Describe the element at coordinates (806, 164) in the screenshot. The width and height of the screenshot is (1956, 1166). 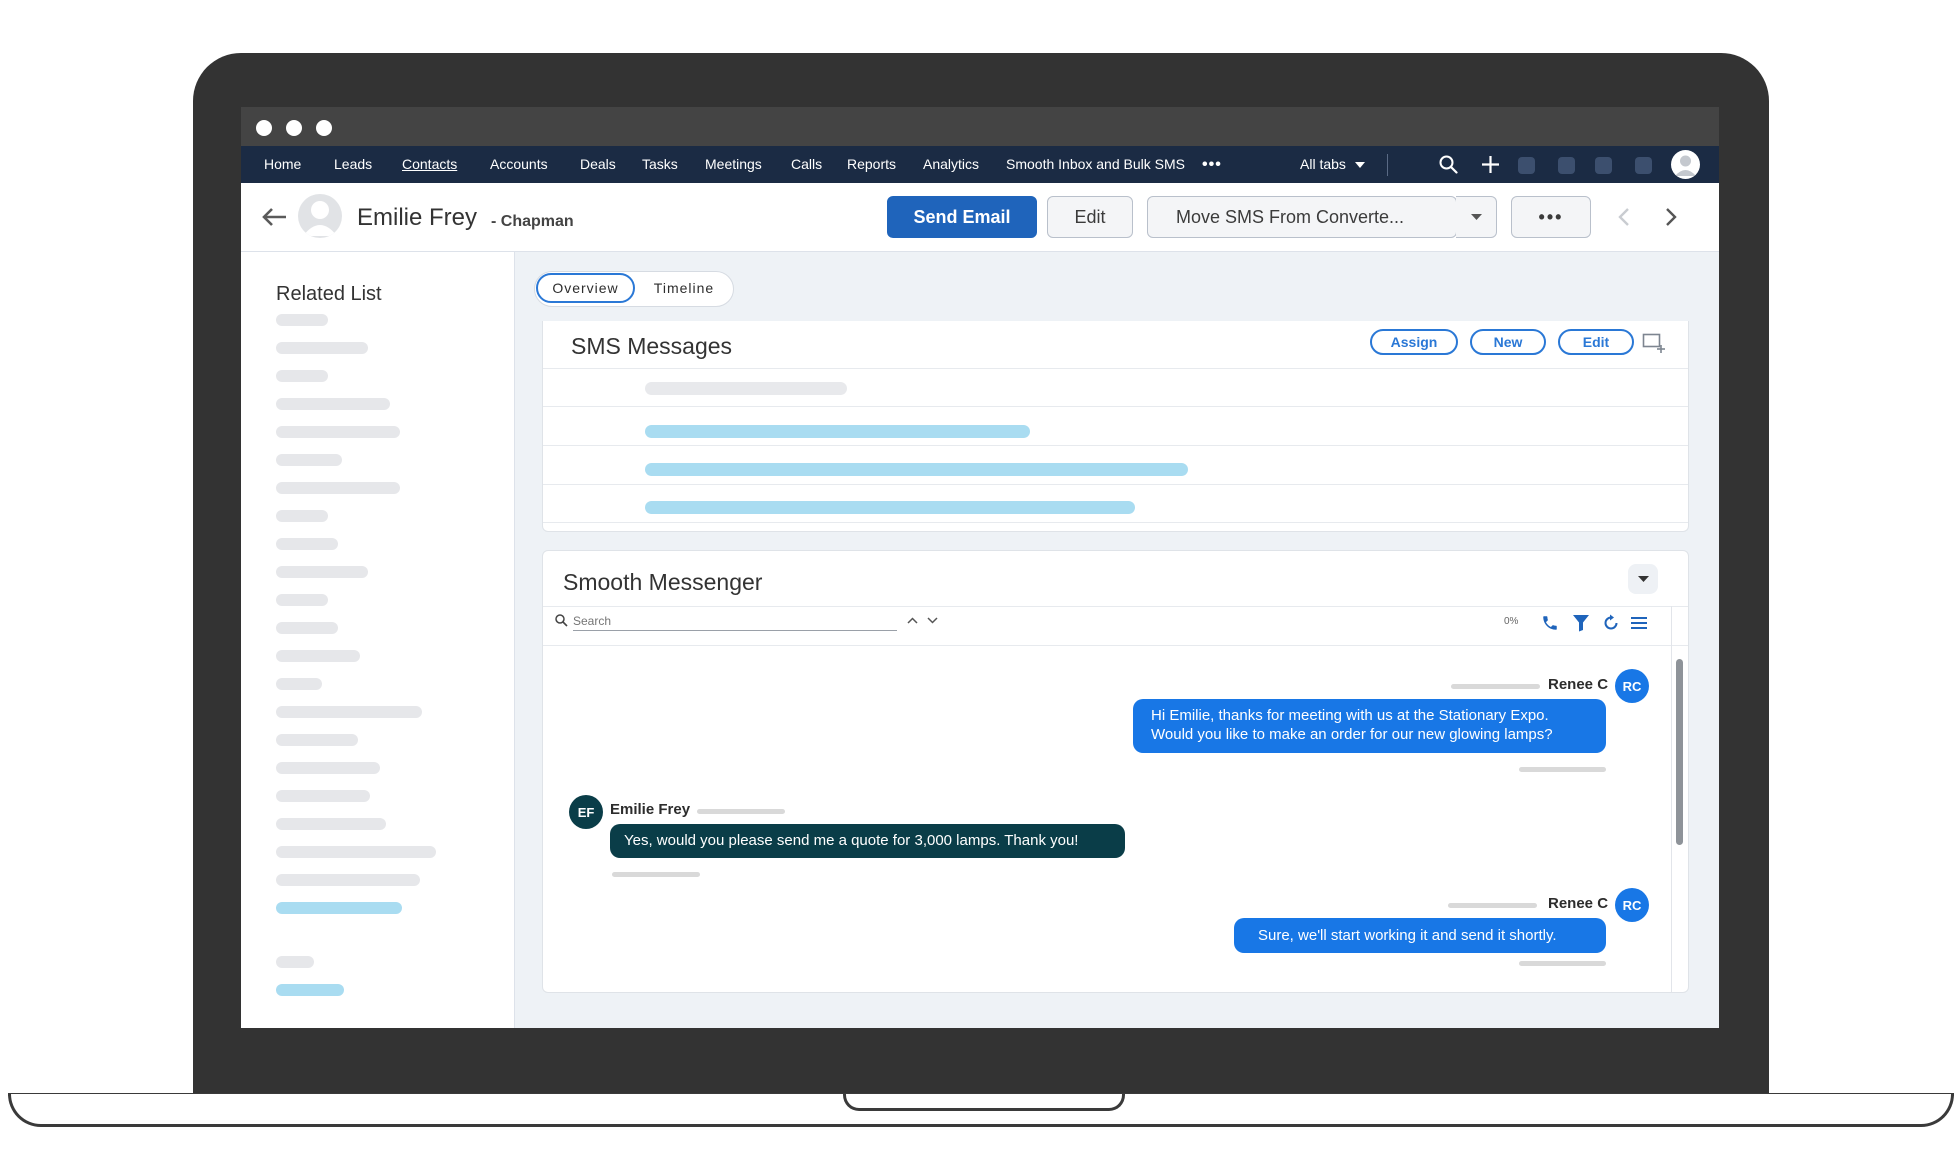
I see `nav-item-calls: Calls` at that location.